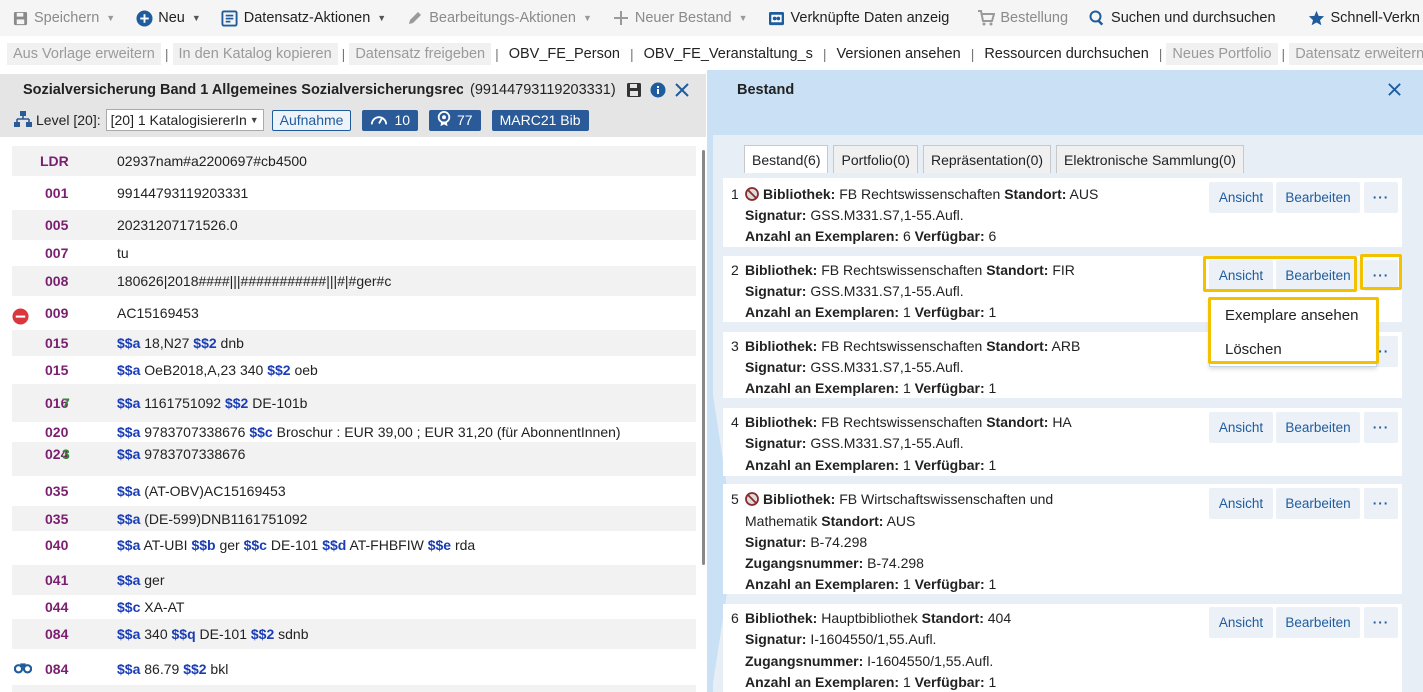 This screenshot has width=1423, height=692. I want to click on obv-fe-person-link: OBV_FE_Person, so click(564, 54).